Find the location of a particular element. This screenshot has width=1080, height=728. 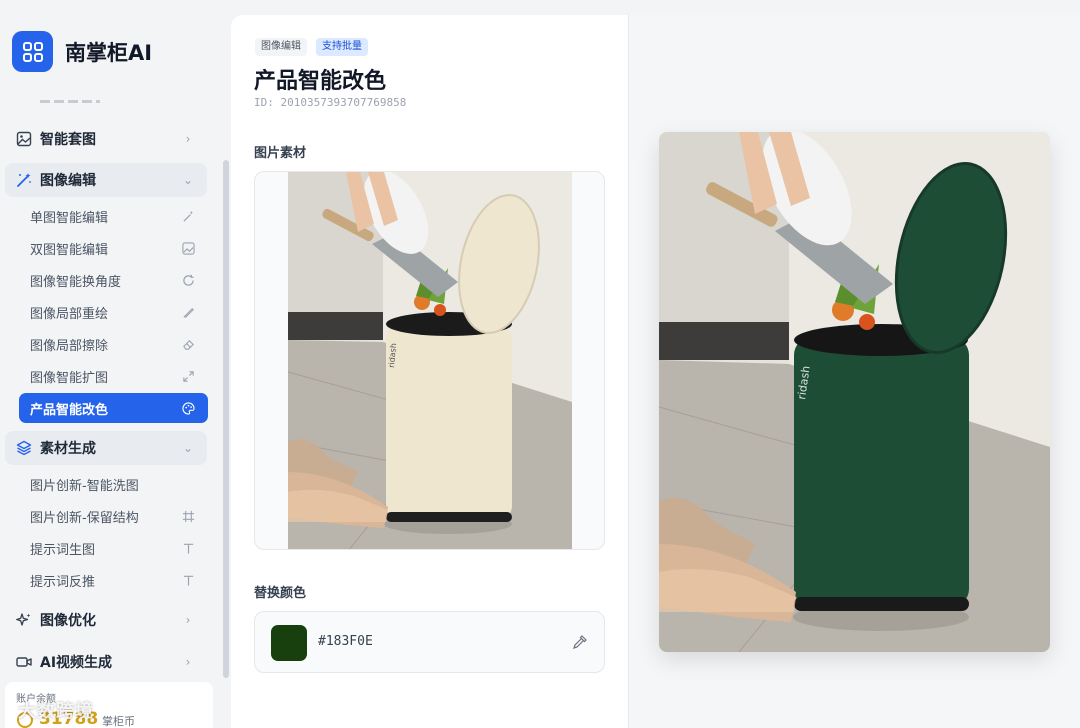

nav-item-prompt-reverse: 提示词反推 is located at coordinates (113, 580).